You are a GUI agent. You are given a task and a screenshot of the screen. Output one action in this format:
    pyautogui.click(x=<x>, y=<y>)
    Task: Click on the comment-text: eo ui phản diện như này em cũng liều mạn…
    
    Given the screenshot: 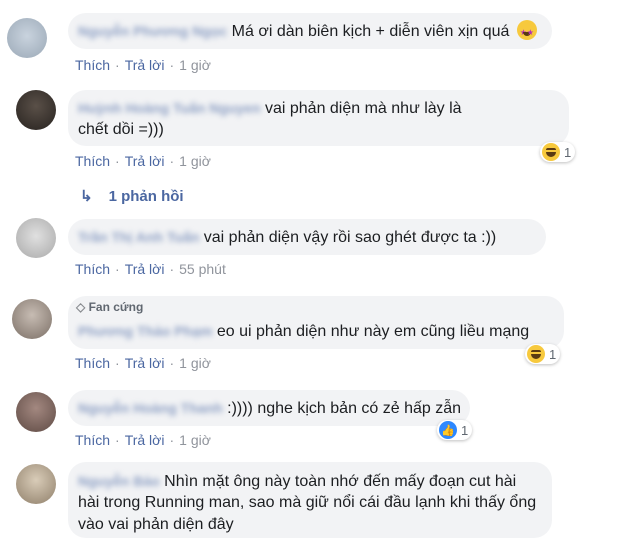 What is the action you would take?
    pyautogui.click(x=373, y=331)
    